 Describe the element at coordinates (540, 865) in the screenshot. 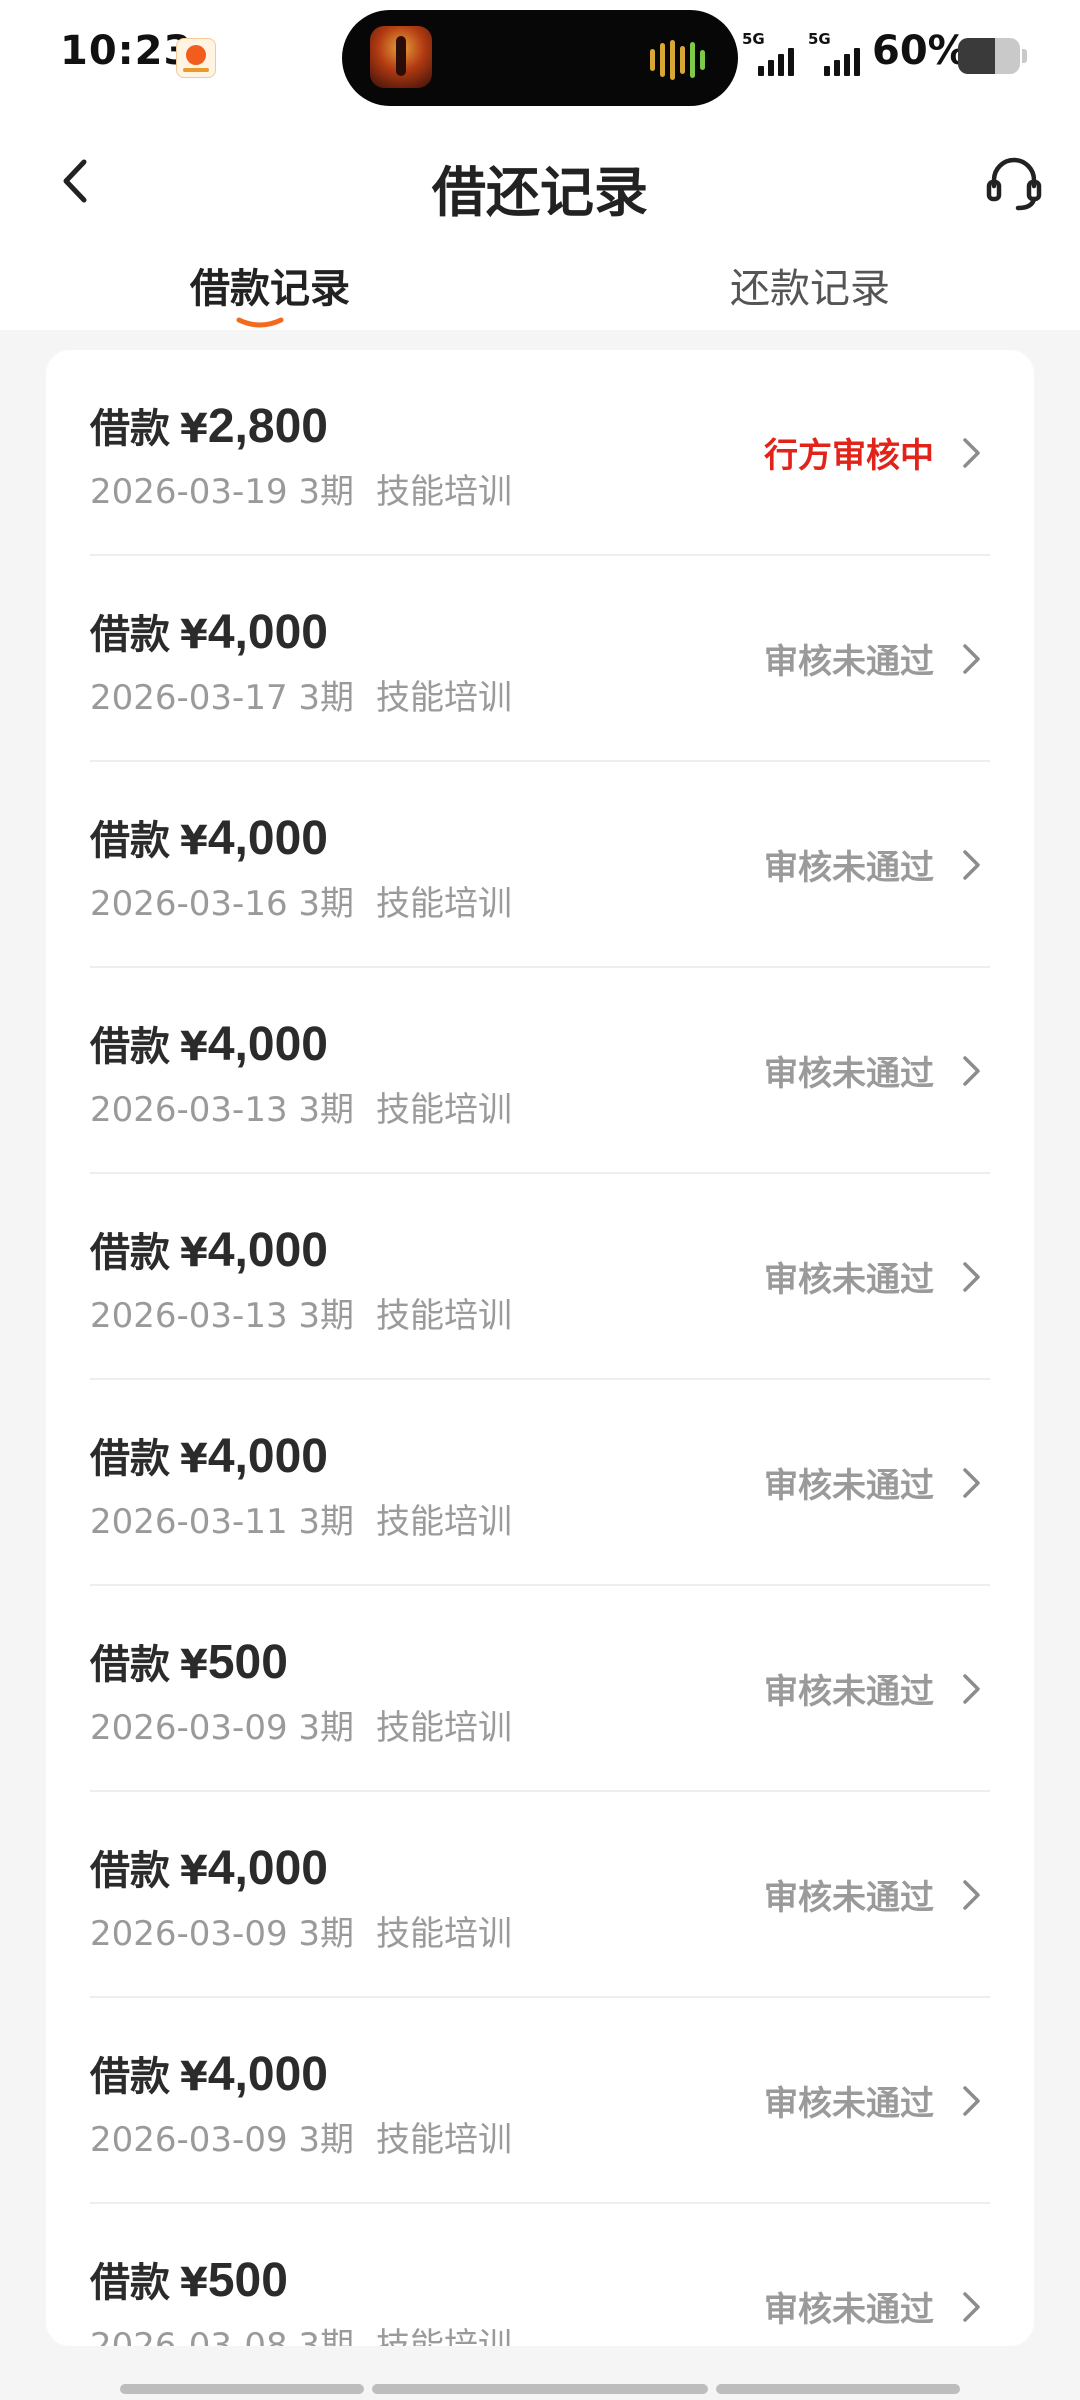

I see `loan-record-row: 借款 ¥4,000 2026-03-16 3期 技能培训 审核未通过` at that location.